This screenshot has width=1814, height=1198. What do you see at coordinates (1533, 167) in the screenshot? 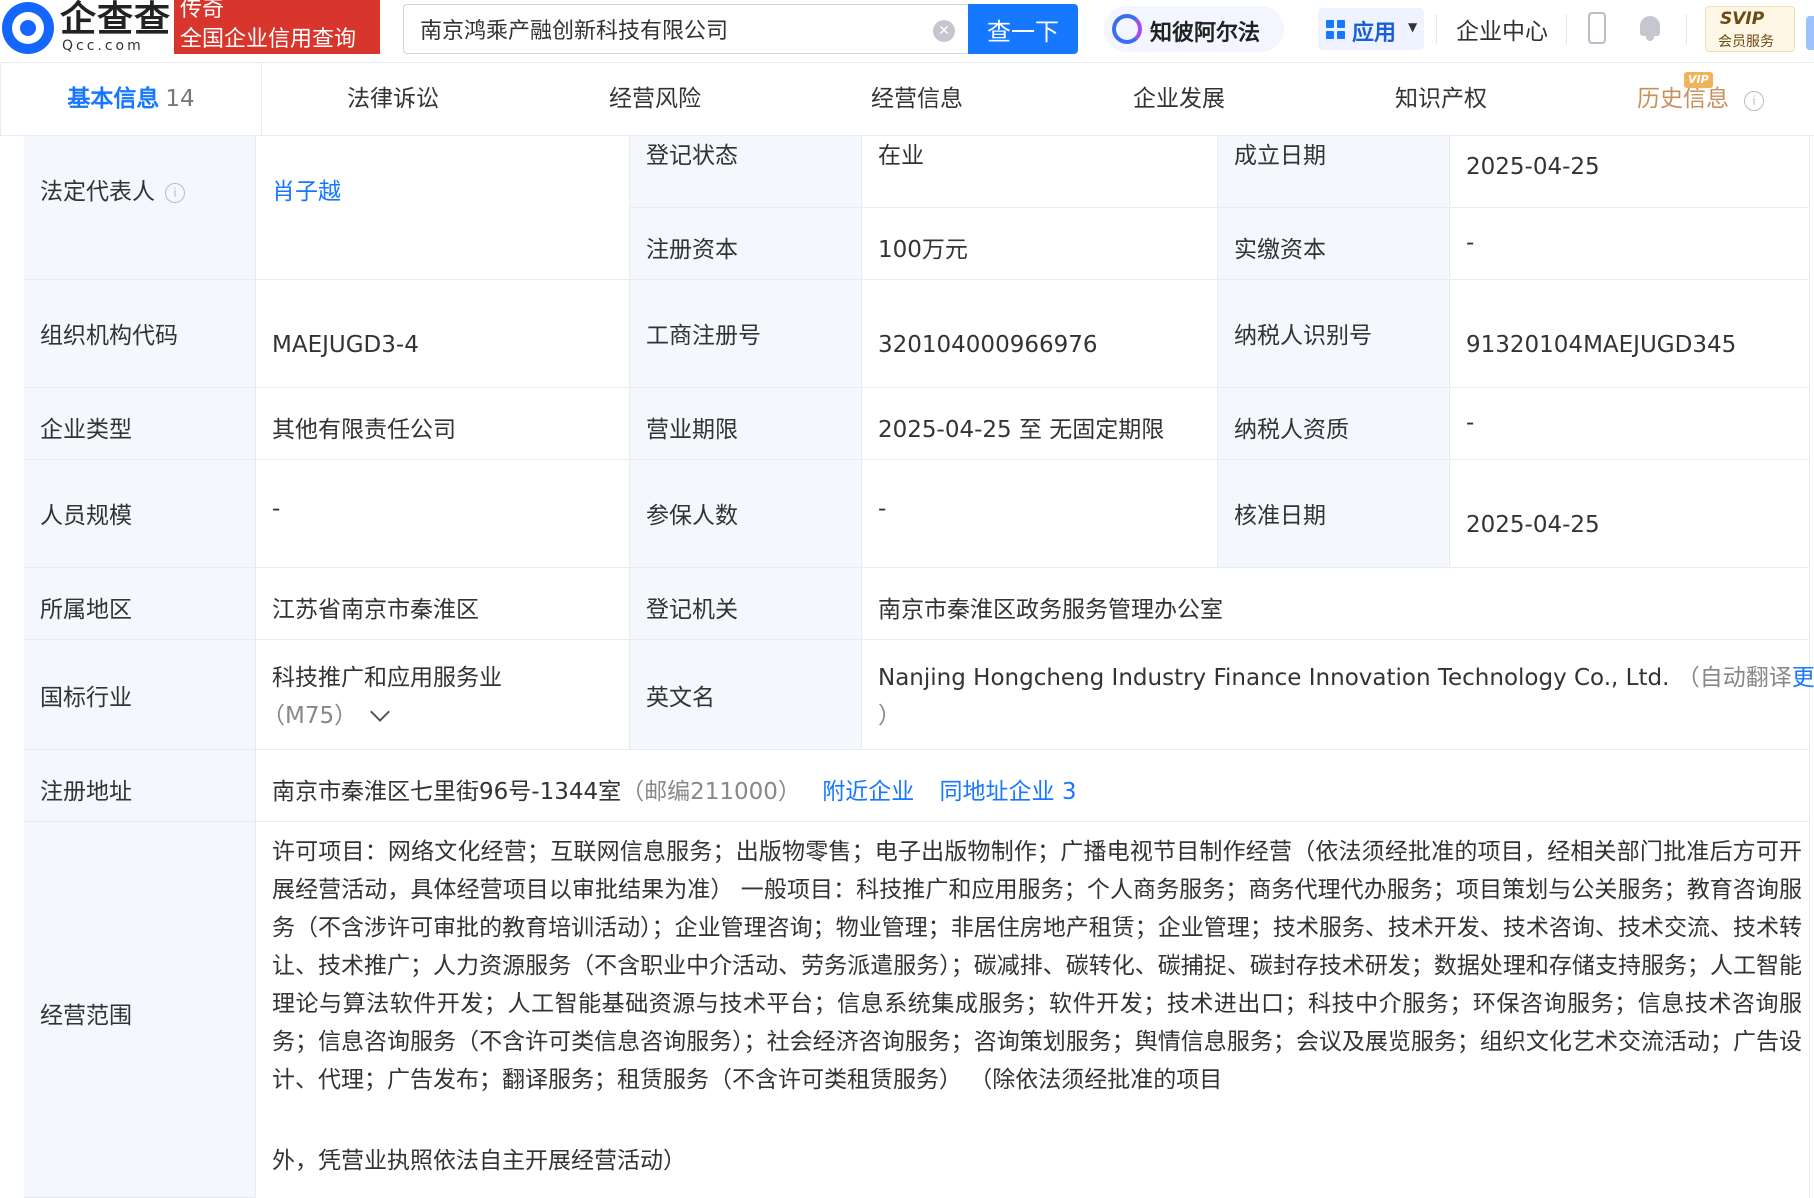
I see `found-date-value: 2025-04-25` at bounding box center [1533, 167].